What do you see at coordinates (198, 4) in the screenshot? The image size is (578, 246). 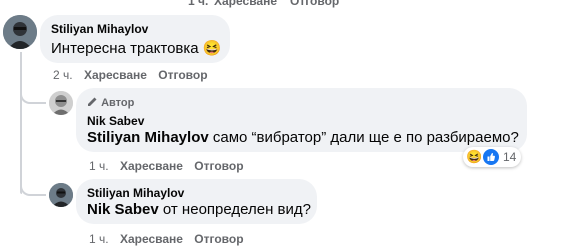 I see `previous-time: 1 ч.` at bounding box center [198, 4].